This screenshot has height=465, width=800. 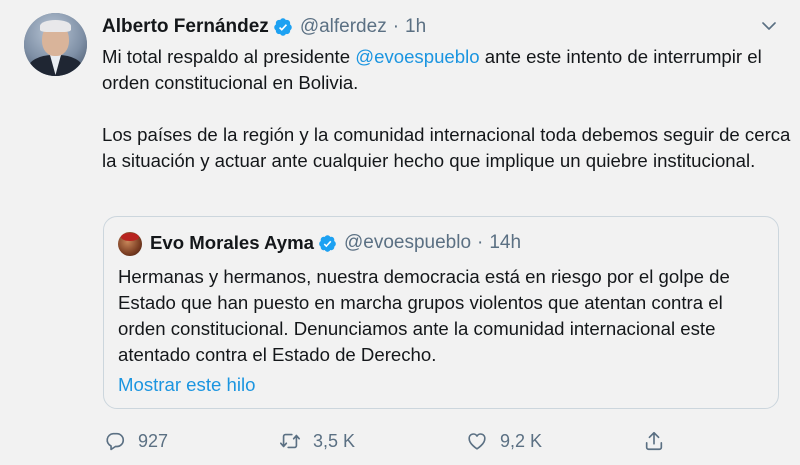 What do you see at coordinates (136, 441) in the screenshot?
I see `reply-button: 927` at bounding box center [136, 441].